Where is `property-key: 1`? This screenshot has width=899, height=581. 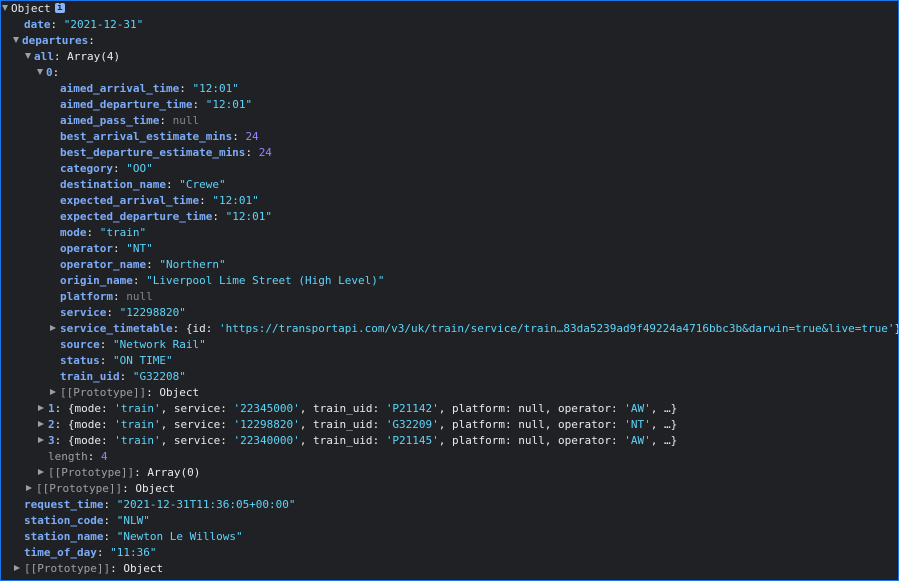 property-key: 1 is located at coordinates (51, 408).